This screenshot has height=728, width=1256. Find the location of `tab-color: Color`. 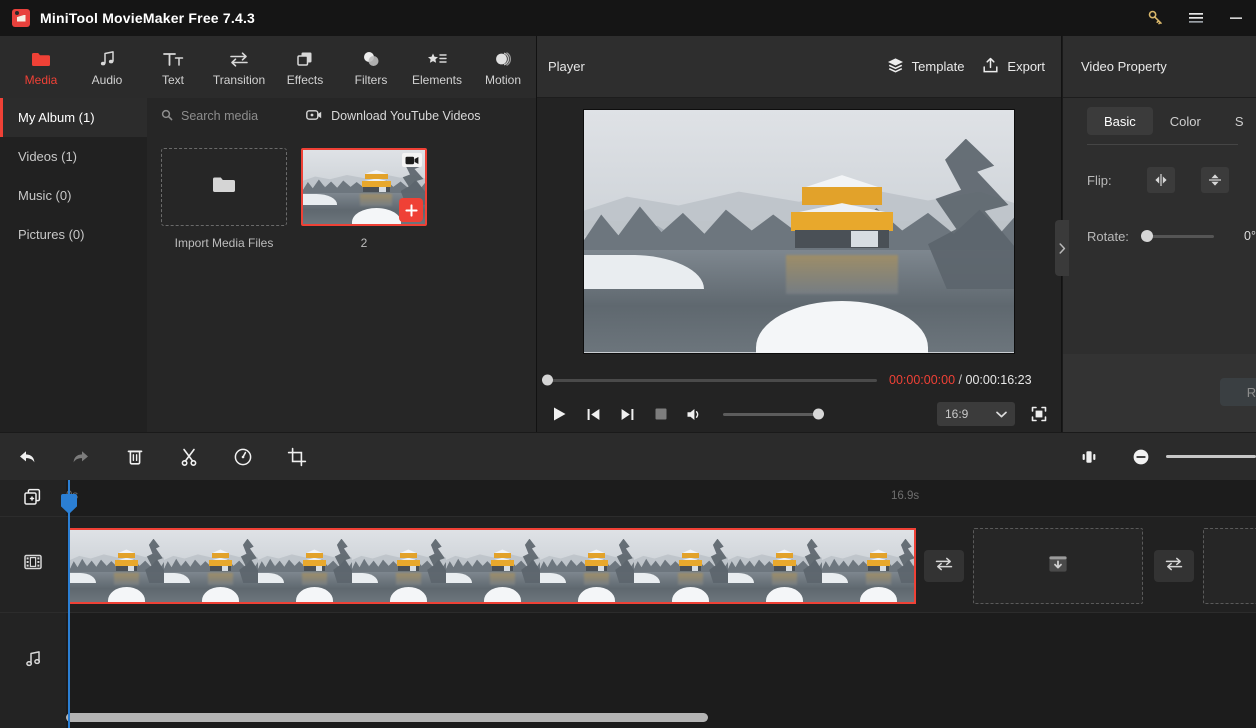

tab-color: Color is located at coordinates (1185, 121).